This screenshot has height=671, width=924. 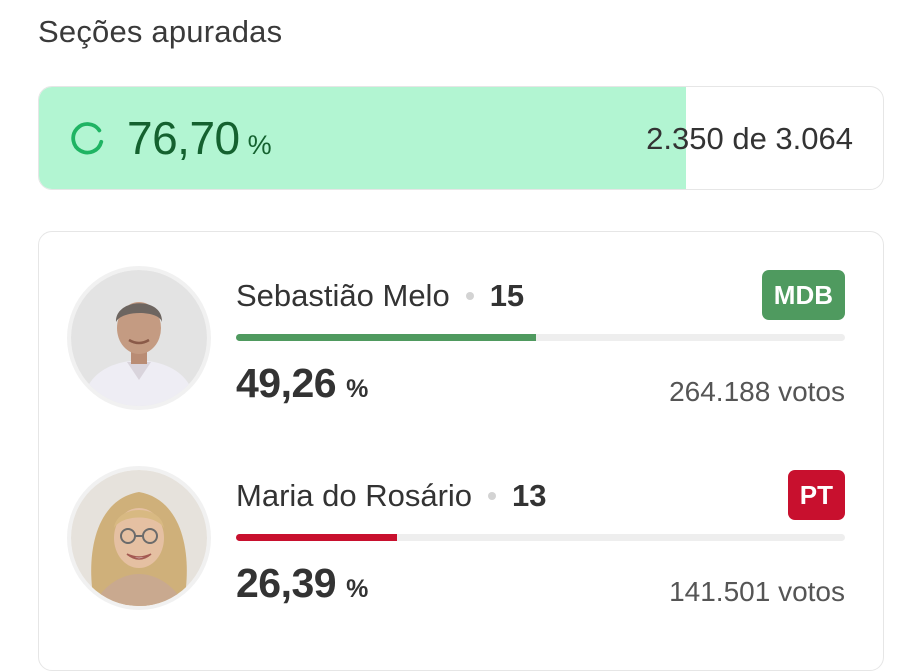 I want to click on sections-count: 2.350 de 3.064, so click(x=749, y=138).